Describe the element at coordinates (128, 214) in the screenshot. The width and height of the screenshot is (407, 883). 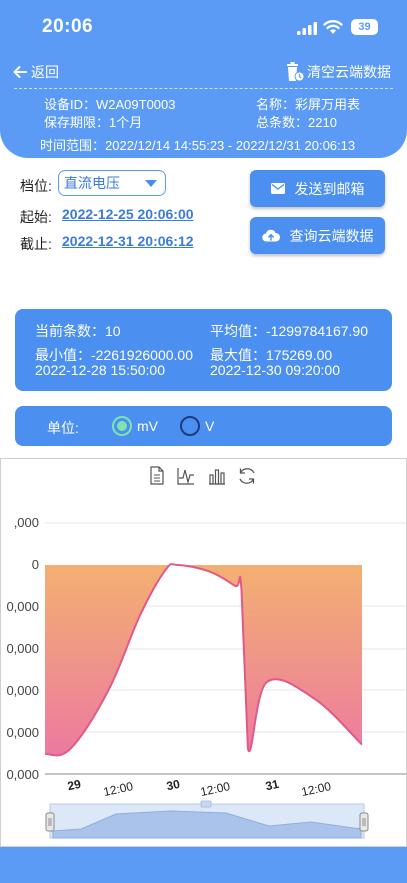
I see `start-date-link: 2022-12-25 20:06:00` at that location.